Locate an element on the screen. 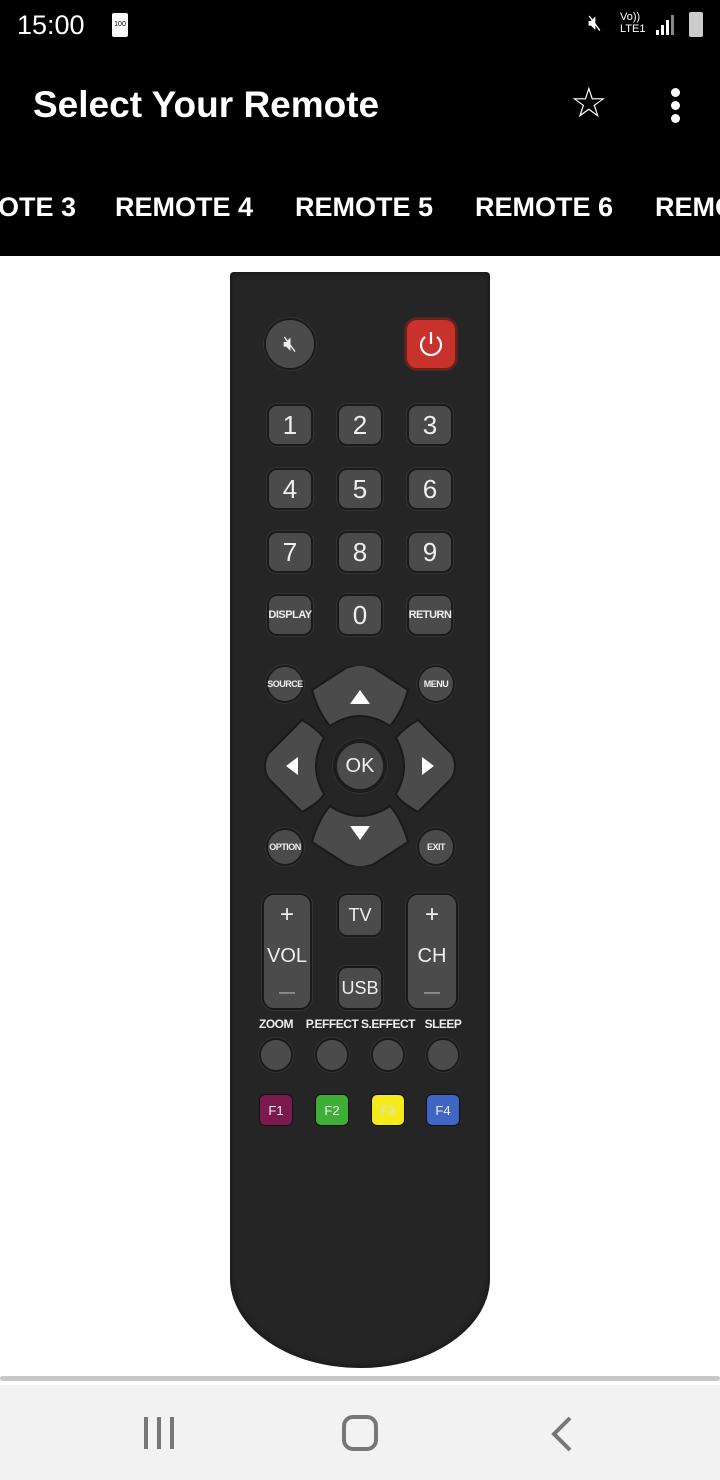  number-8-button: 8 is located at coordinates (360, 552).